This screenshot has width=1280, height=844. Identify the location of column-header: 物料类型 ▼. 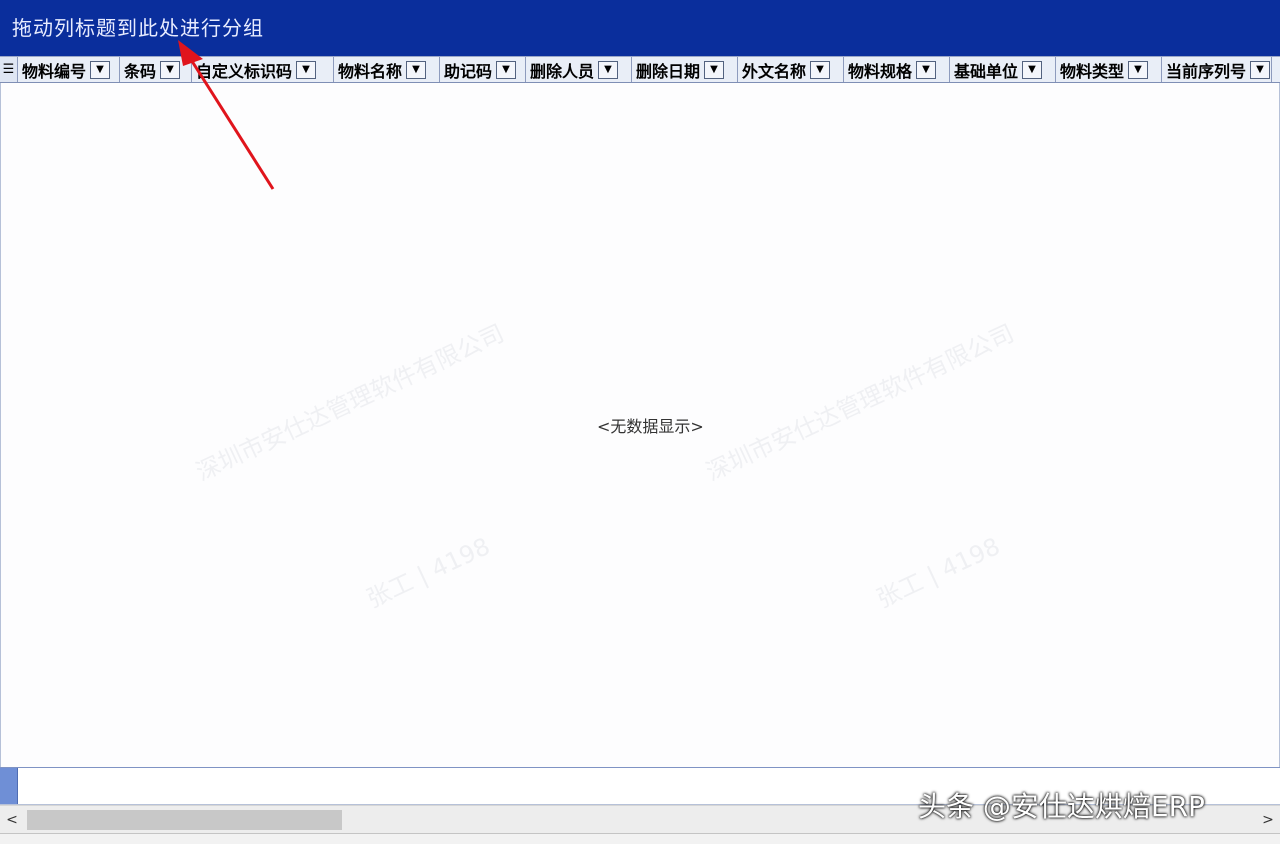
(1109, 69).